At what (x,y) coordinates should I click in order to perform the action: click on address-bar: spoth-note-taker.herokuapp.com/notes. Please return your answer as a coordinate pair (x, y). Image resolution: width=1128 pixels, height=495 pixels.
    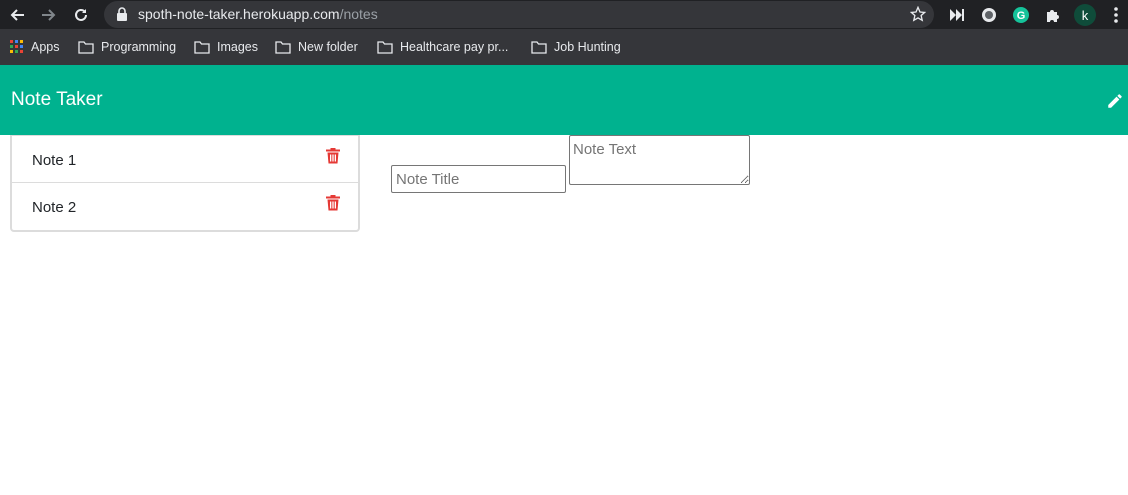
    Looking at the image, I should click on (519, 14).